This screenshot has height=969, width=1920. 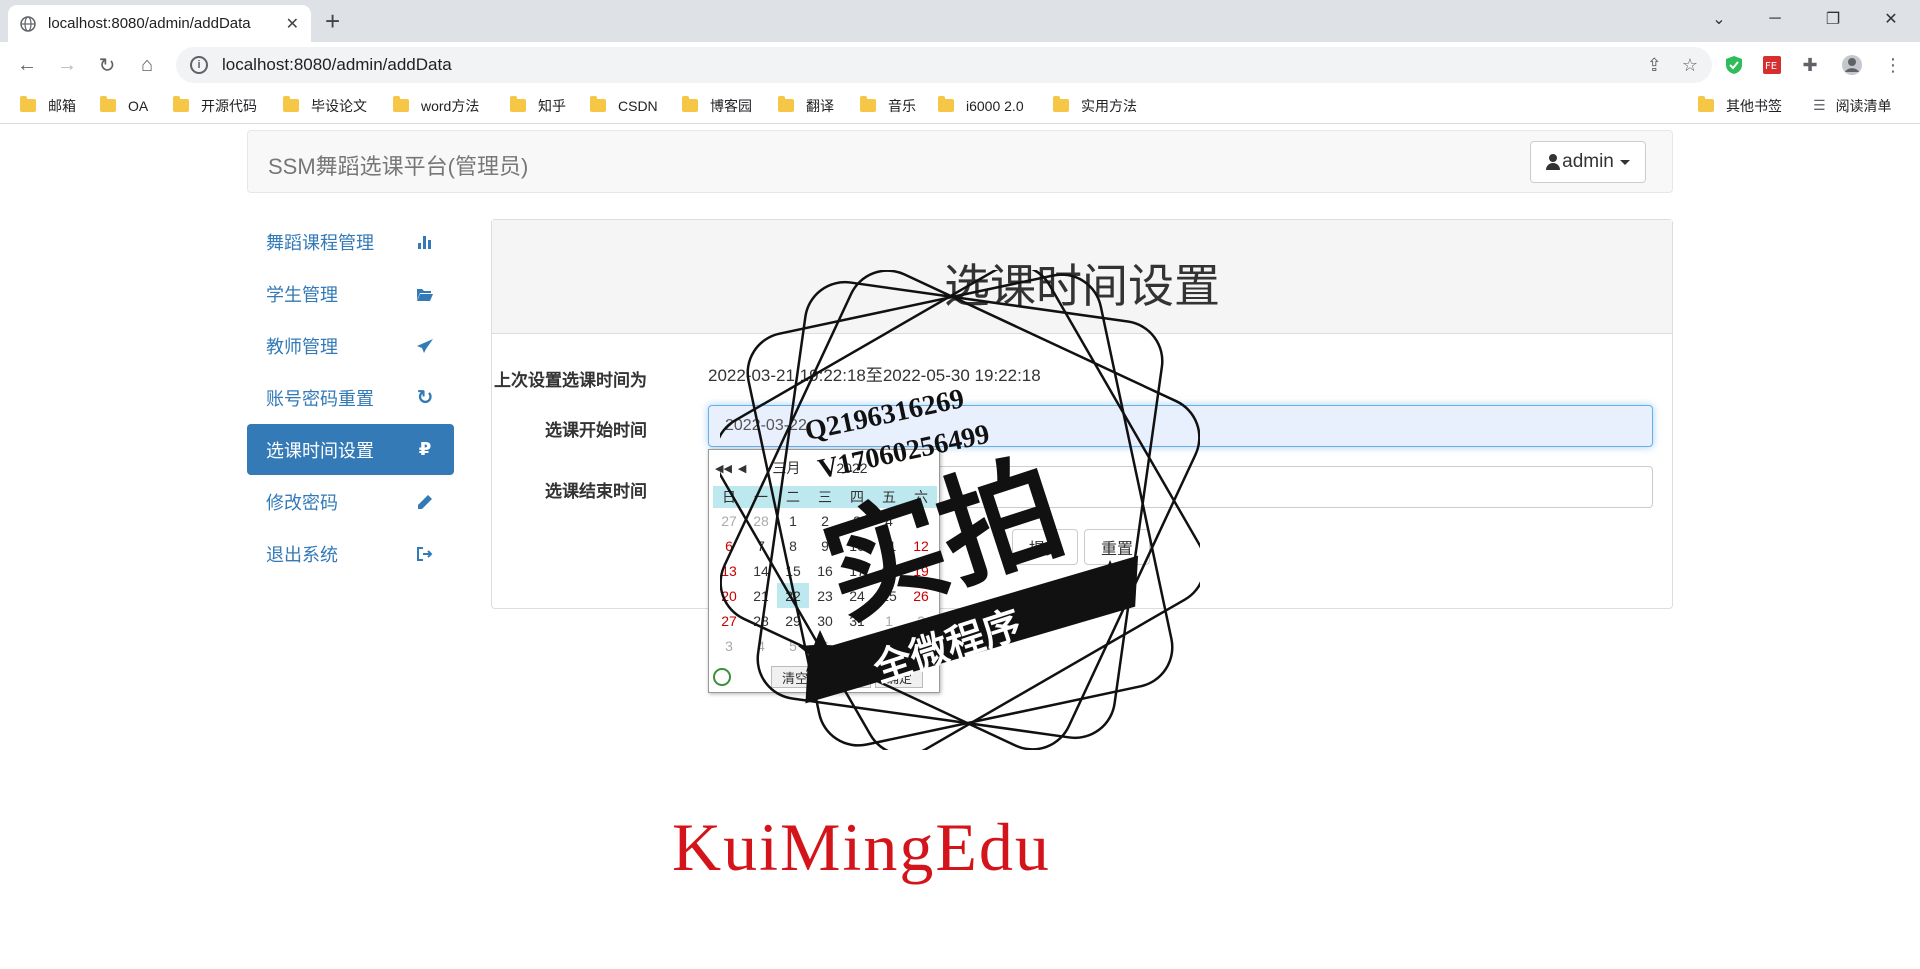 I want to click on calendar-day: 13, so click(x=729, y=570).